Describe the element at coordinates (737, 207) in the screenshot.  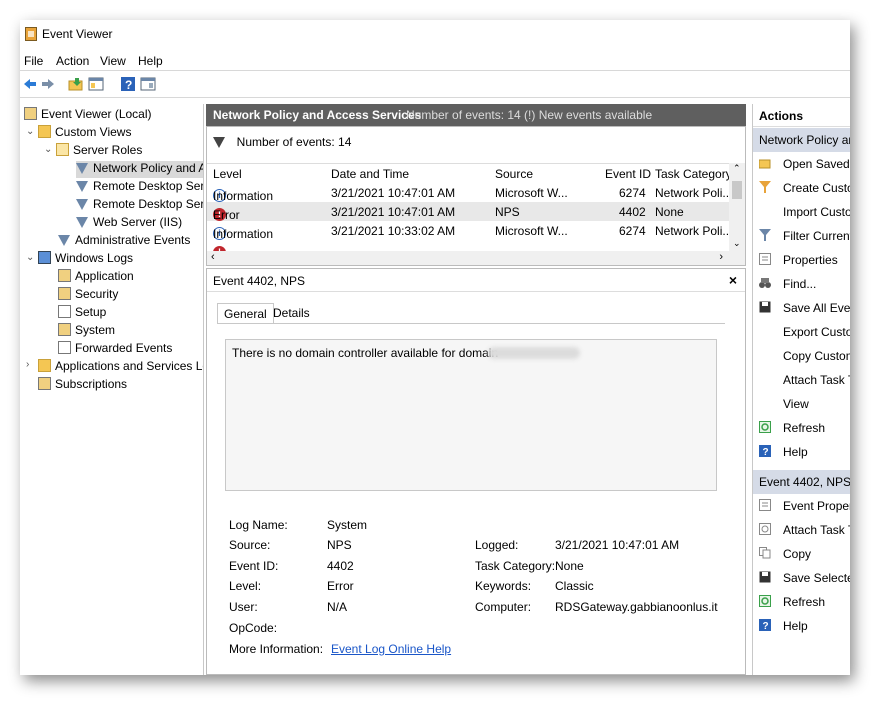
I see `list-vertical-scrollbar: ⌃ ⌄` at that location.